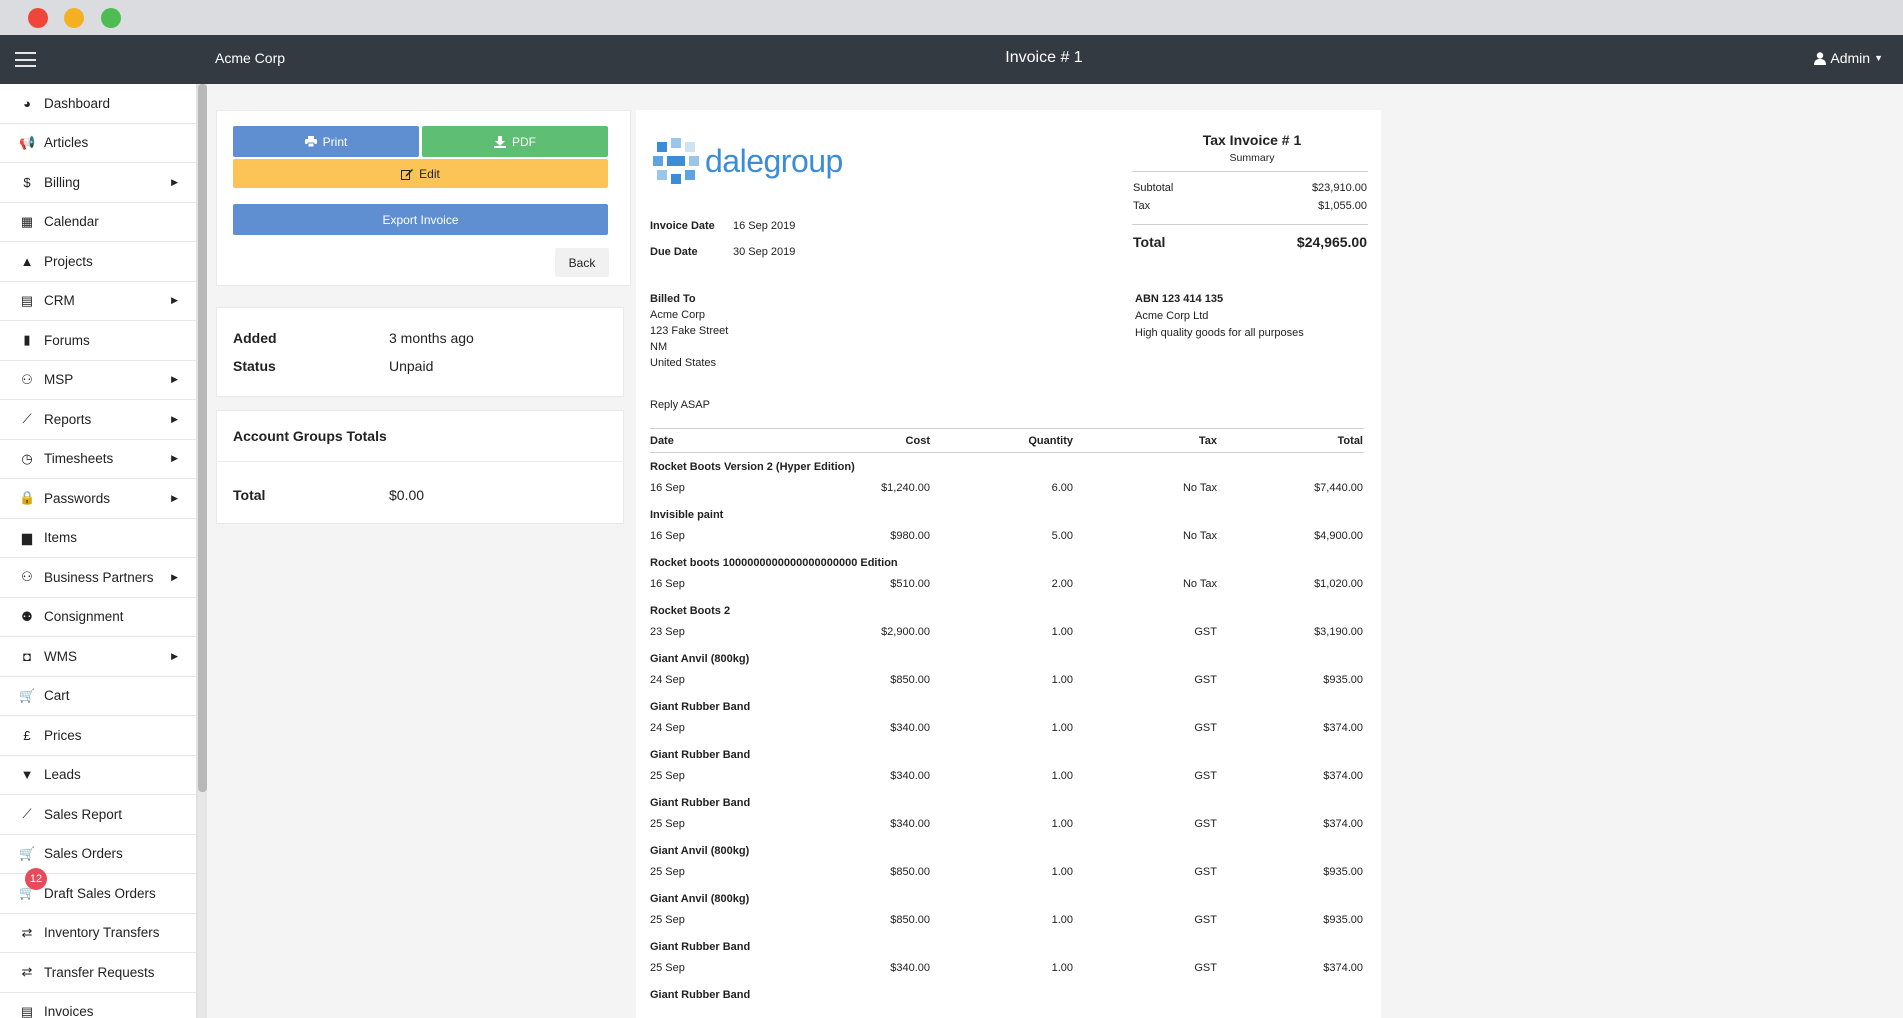 The height and width of the screenshot is (1018, 1903). I want to click on sidebar-item-label: Inventory Transfers, so click(102, 933).